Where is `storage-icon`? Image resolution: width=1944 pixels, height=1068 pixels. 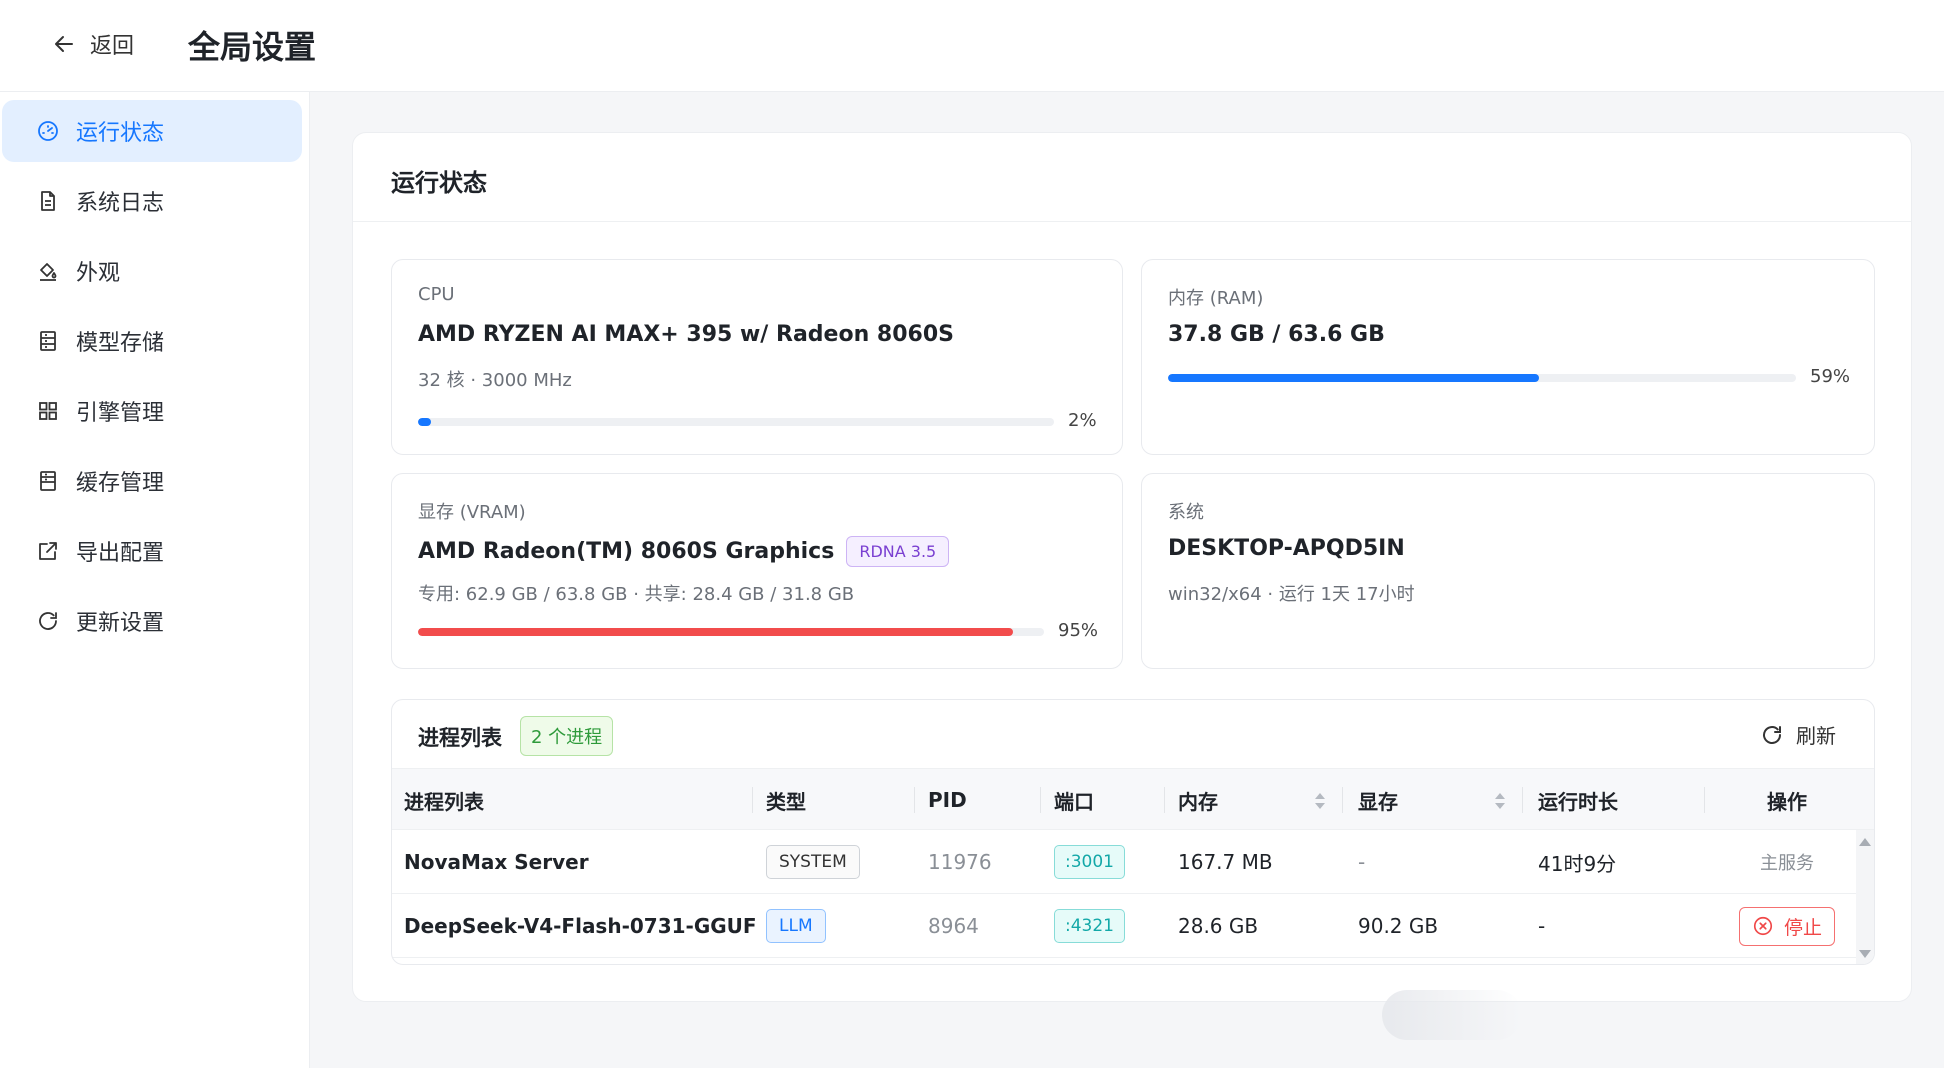 storage-icon is located at coordinates (48, 341).